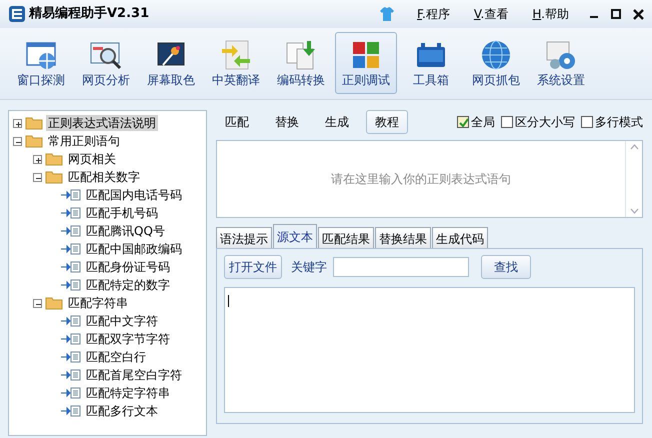 This screenshot has height=438, width=652. What do you see at coordinates (337, 122) in the screenshot?
I see `mode-tab: 生成` at bounding box center [337, 122].